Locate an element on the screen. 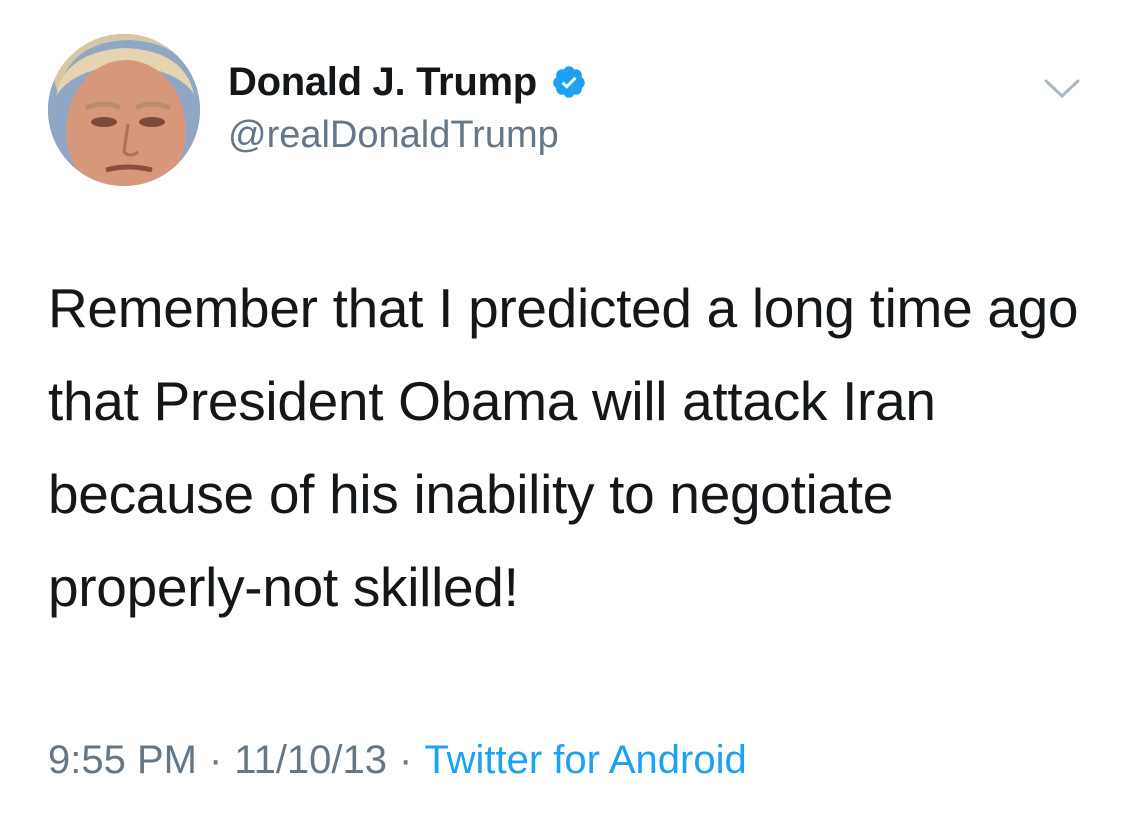 Image resolution: width=1125 pixels, height=824 pixels. tweet-meta: 9:55 PM · 11/10/13 · Twitter for Android is located at coordinates (397, 760).